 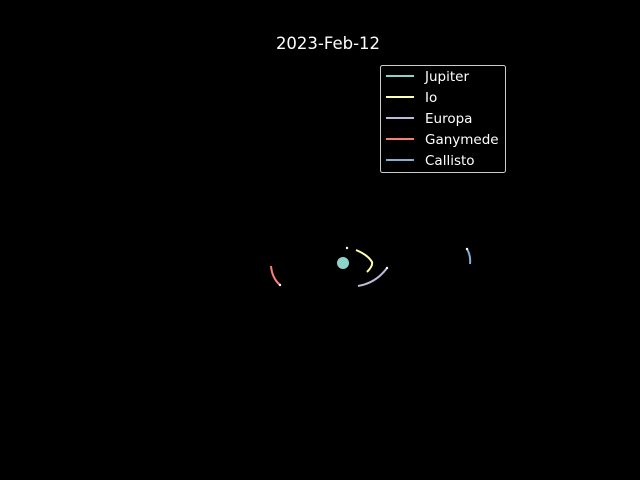 What do you see at coordinates (328, 43) in the screenshot?
I see `plot-title: 2023-Feb-12` at bounding box center [328, 43].